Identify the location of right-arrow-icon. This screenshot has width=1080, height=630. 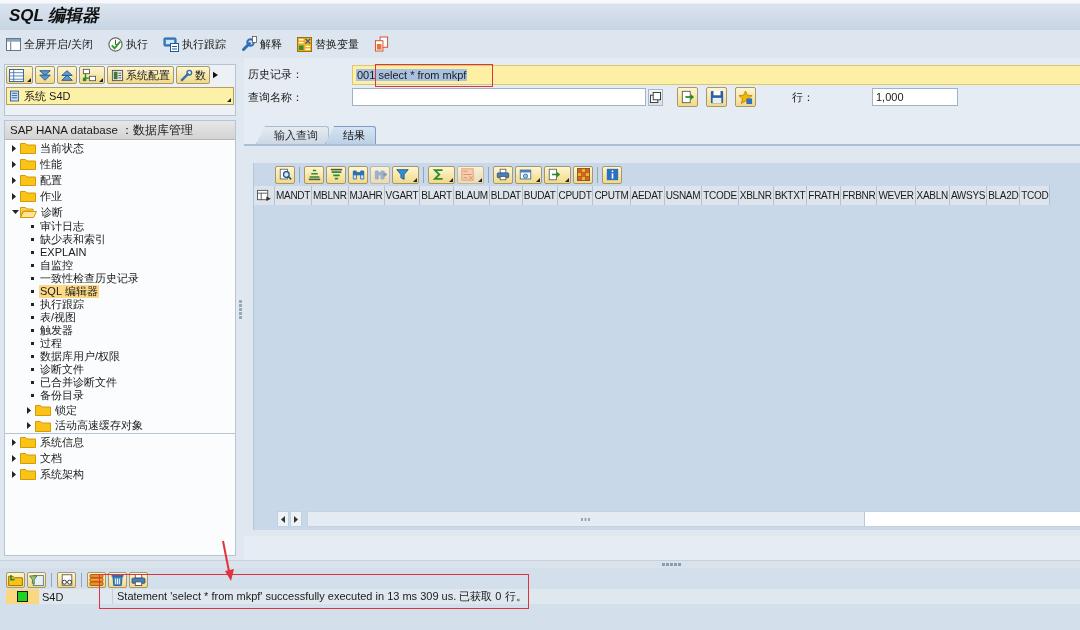
(215, 75).